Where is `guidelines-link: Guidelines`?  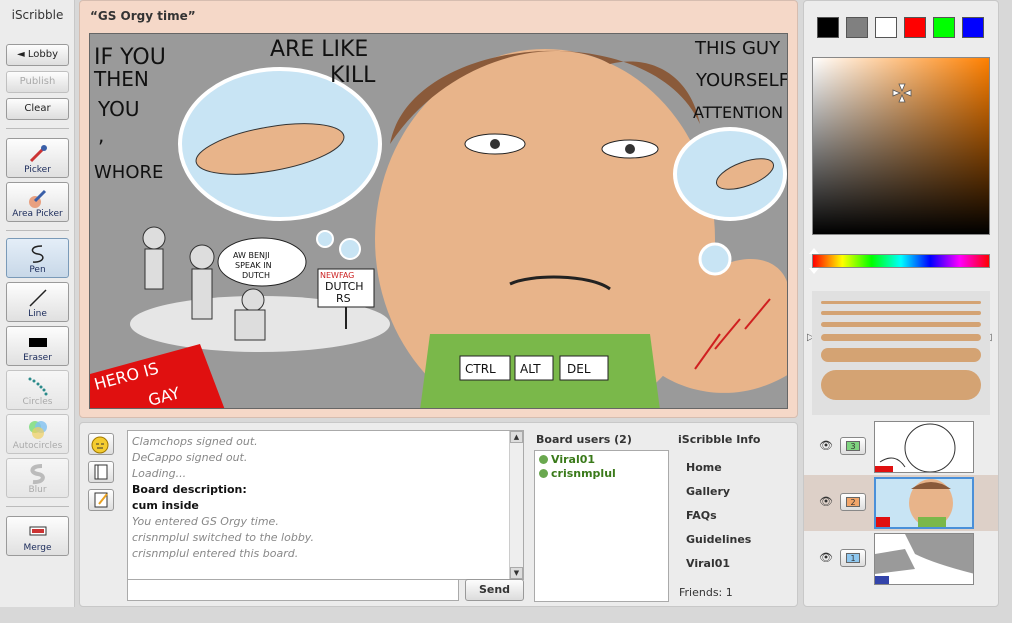
guidelines-link: Guidelines is located at coordinates (718, 539).